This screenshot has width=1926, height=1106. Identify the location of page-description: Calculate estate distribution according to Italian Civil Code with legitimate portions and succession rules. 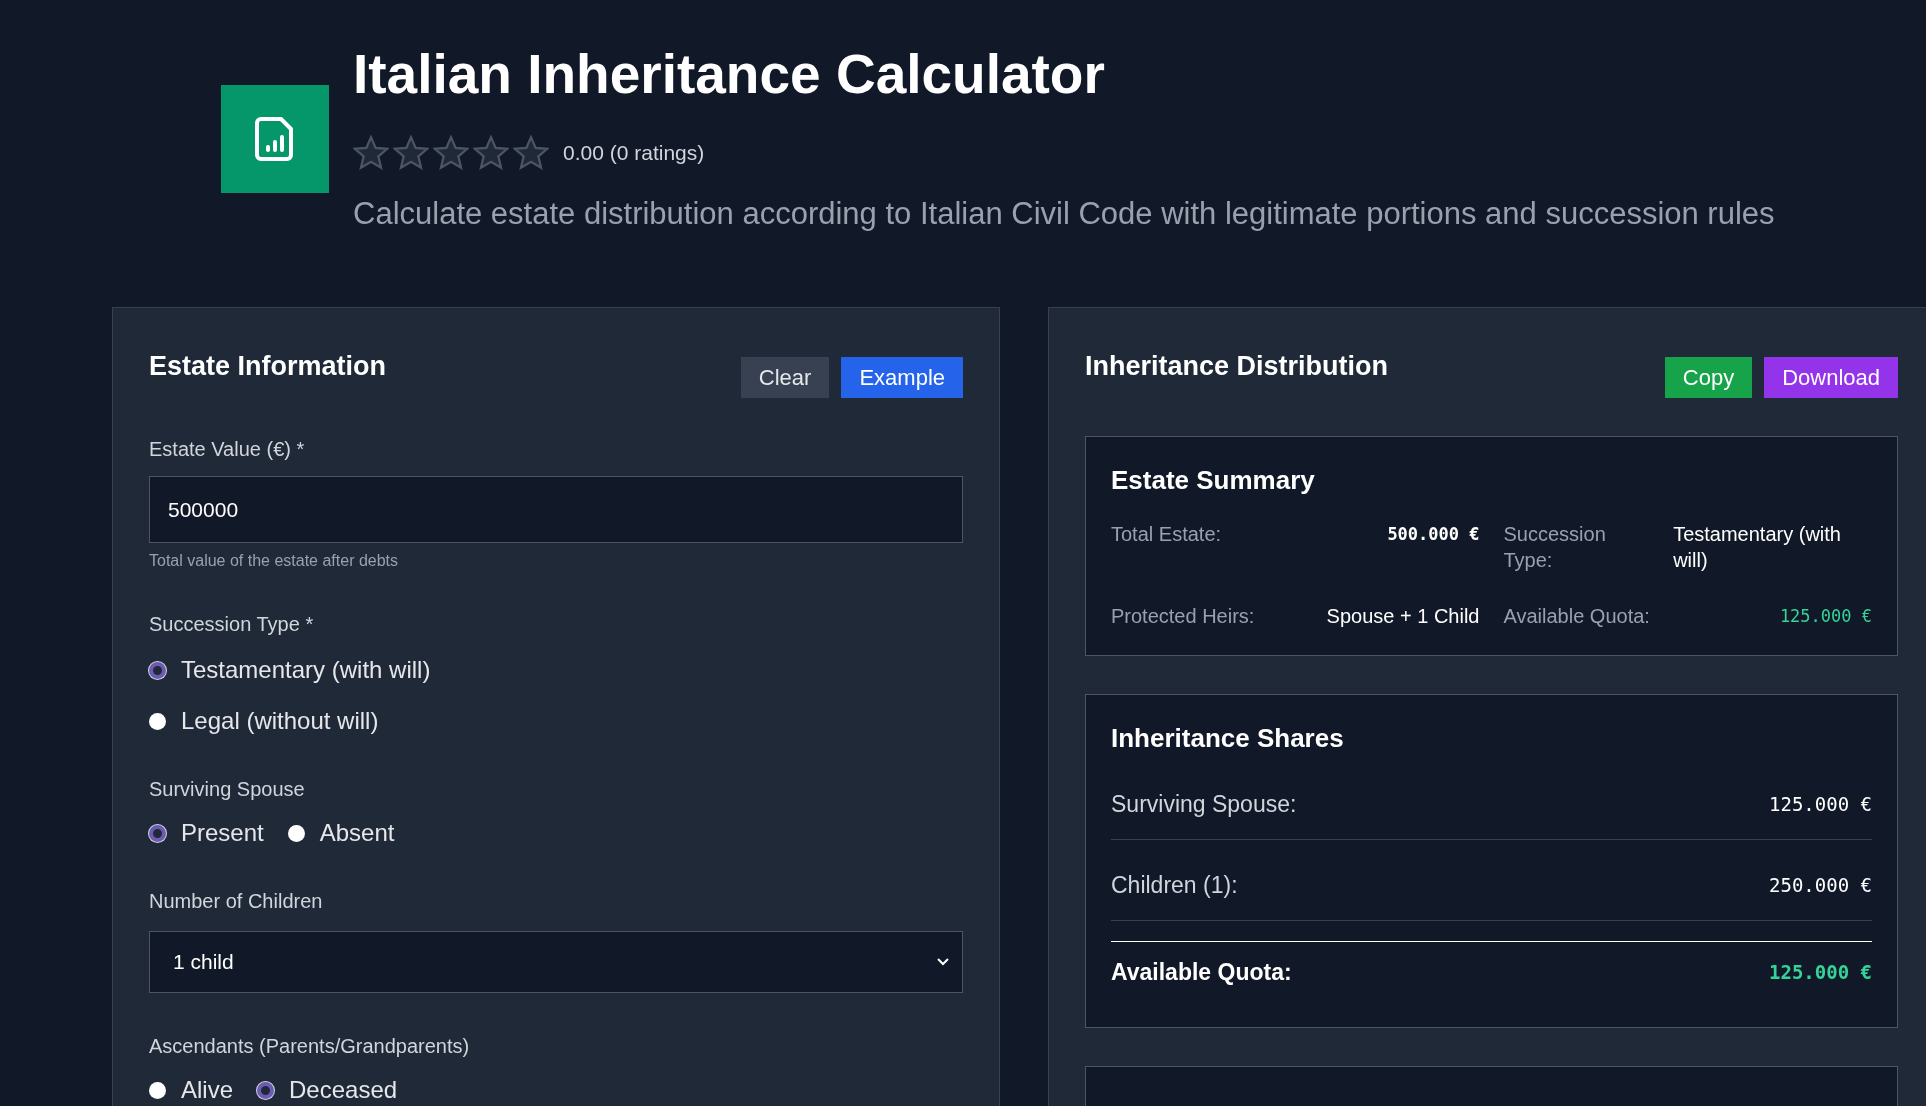
(1064, 214).